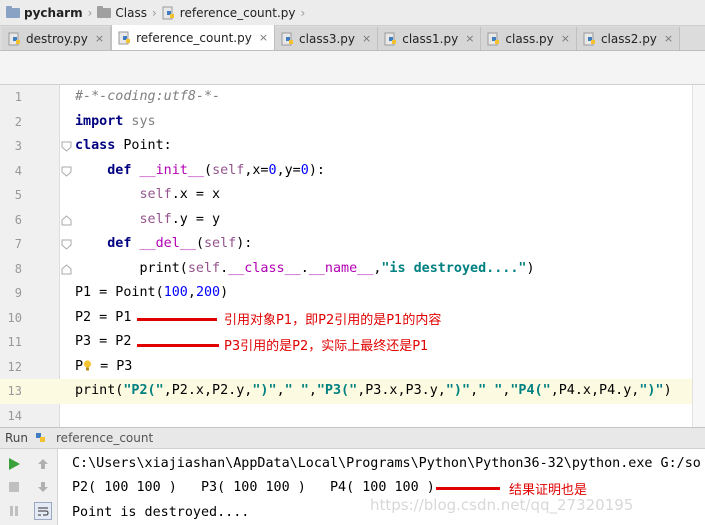 The width and height of the screenshot is (705, 525). I want to click on breadcrumb-item-file: reference_count.py, so click(229, 13).